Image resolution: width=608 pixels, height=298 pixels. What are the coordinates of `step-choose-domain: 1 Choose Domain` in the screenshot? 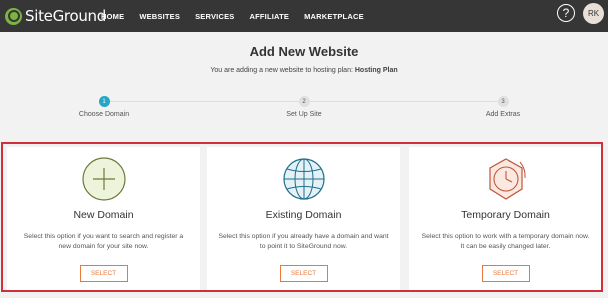 It's located at (104, 107).